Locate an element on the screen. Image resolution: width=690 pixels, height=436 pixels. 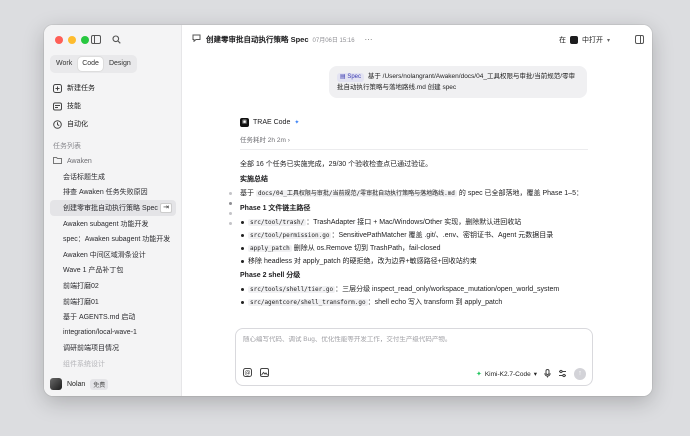
summary-post: 的 spec 已全部落地，覆盖 Phase 1–5： is located at coordinates (520, 193).